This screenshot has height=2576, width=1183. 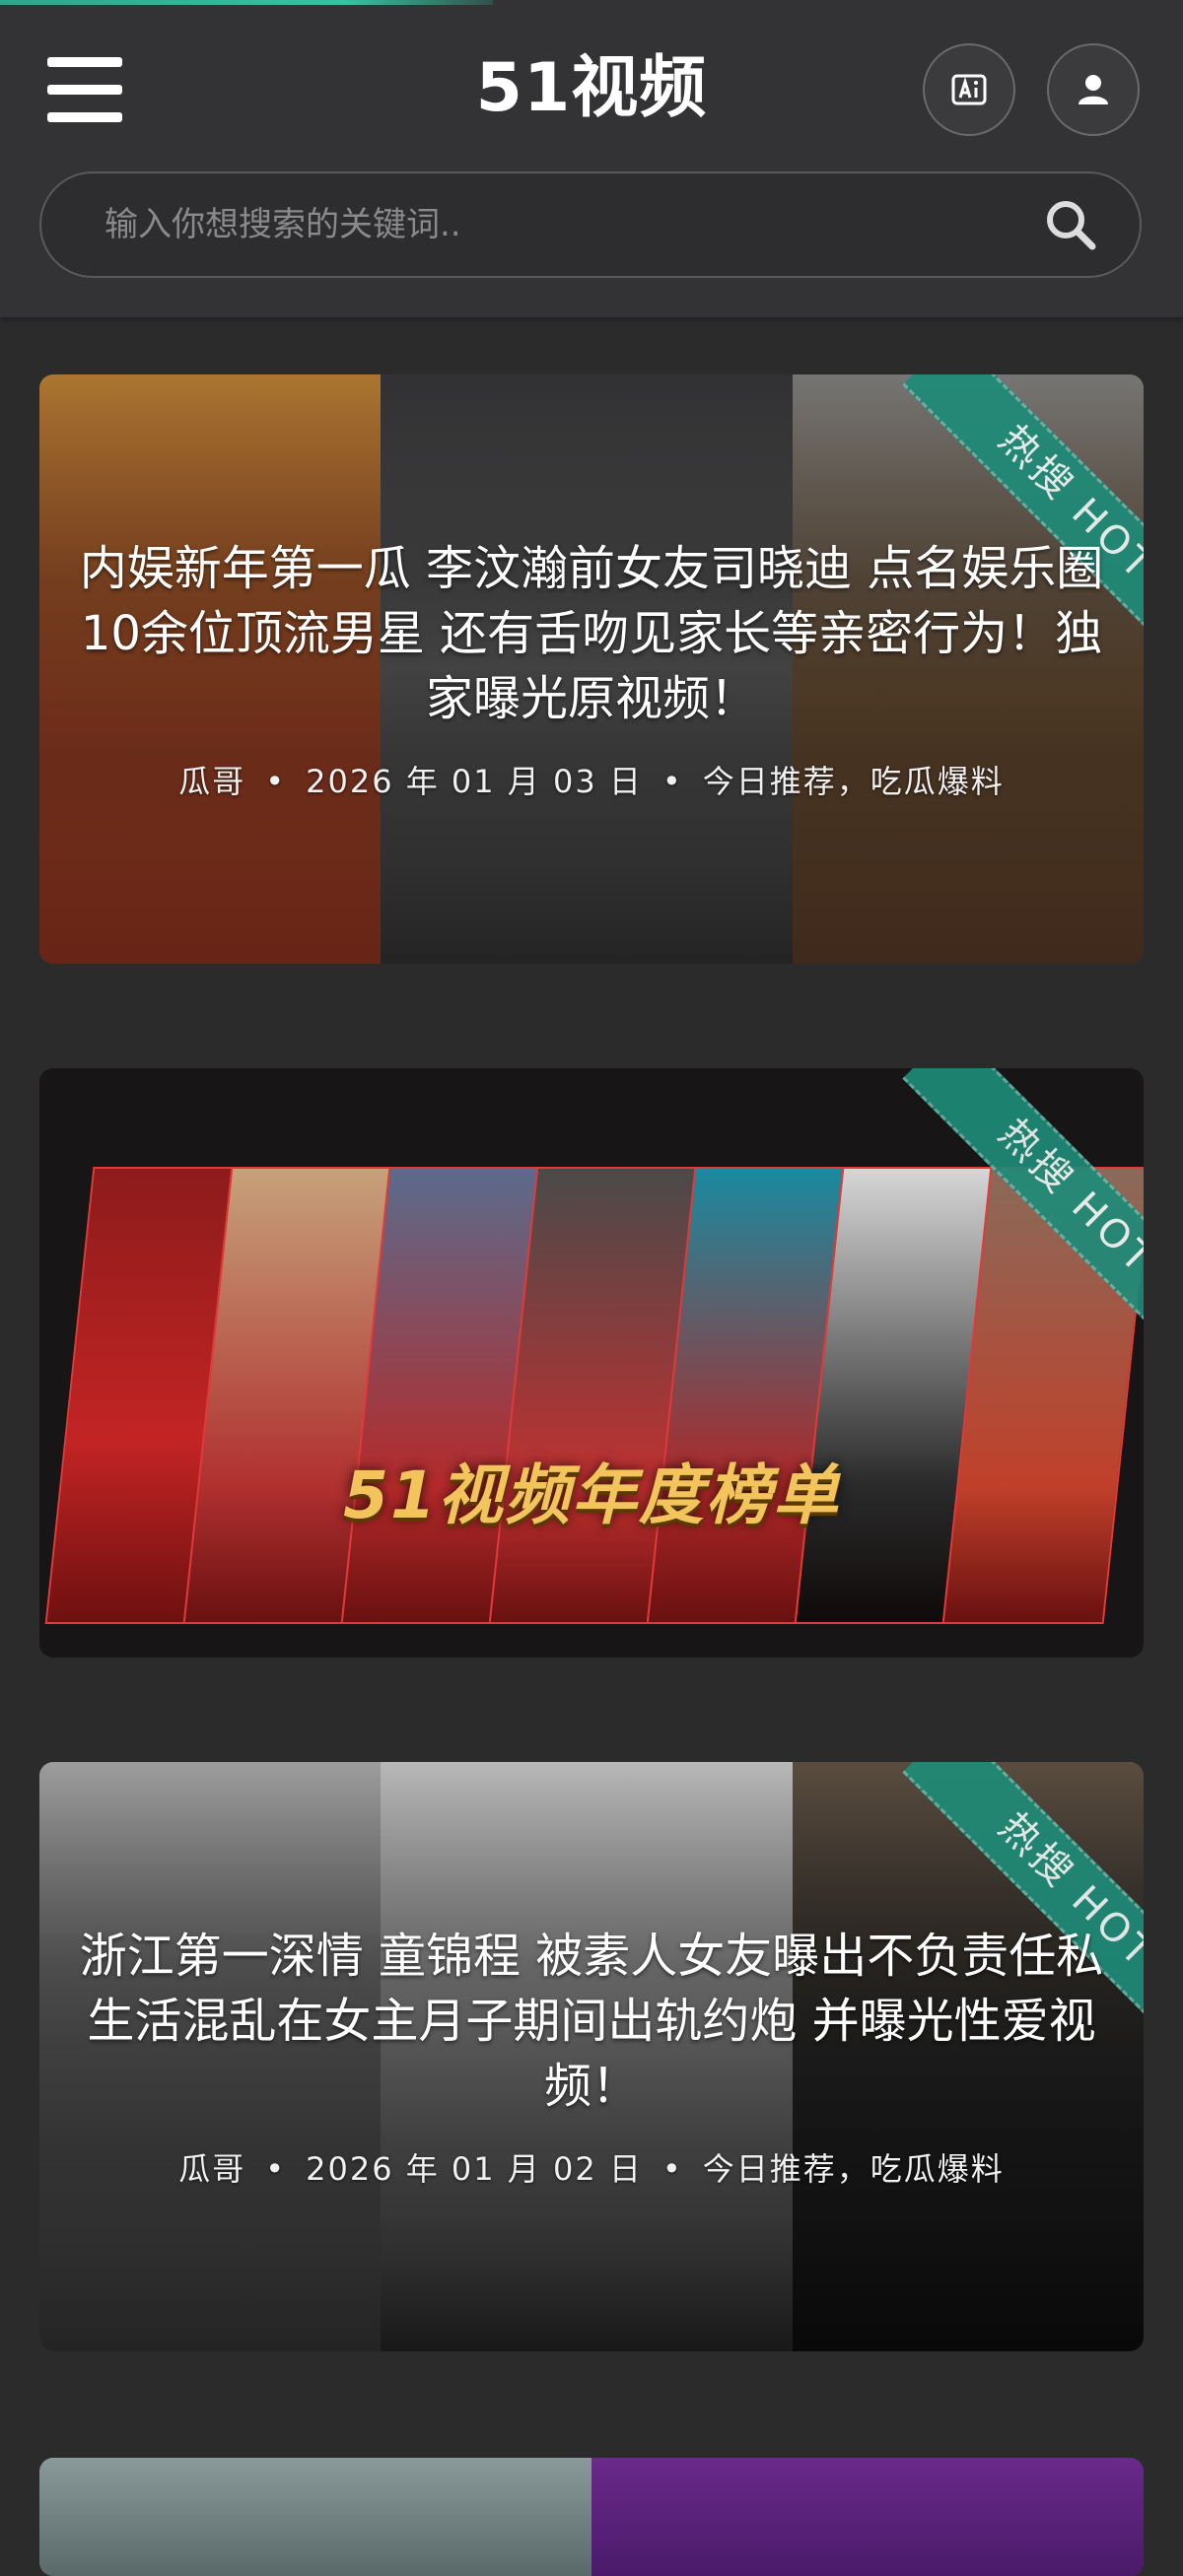 I want to click on search-icon, so click(x=1070, y=224).